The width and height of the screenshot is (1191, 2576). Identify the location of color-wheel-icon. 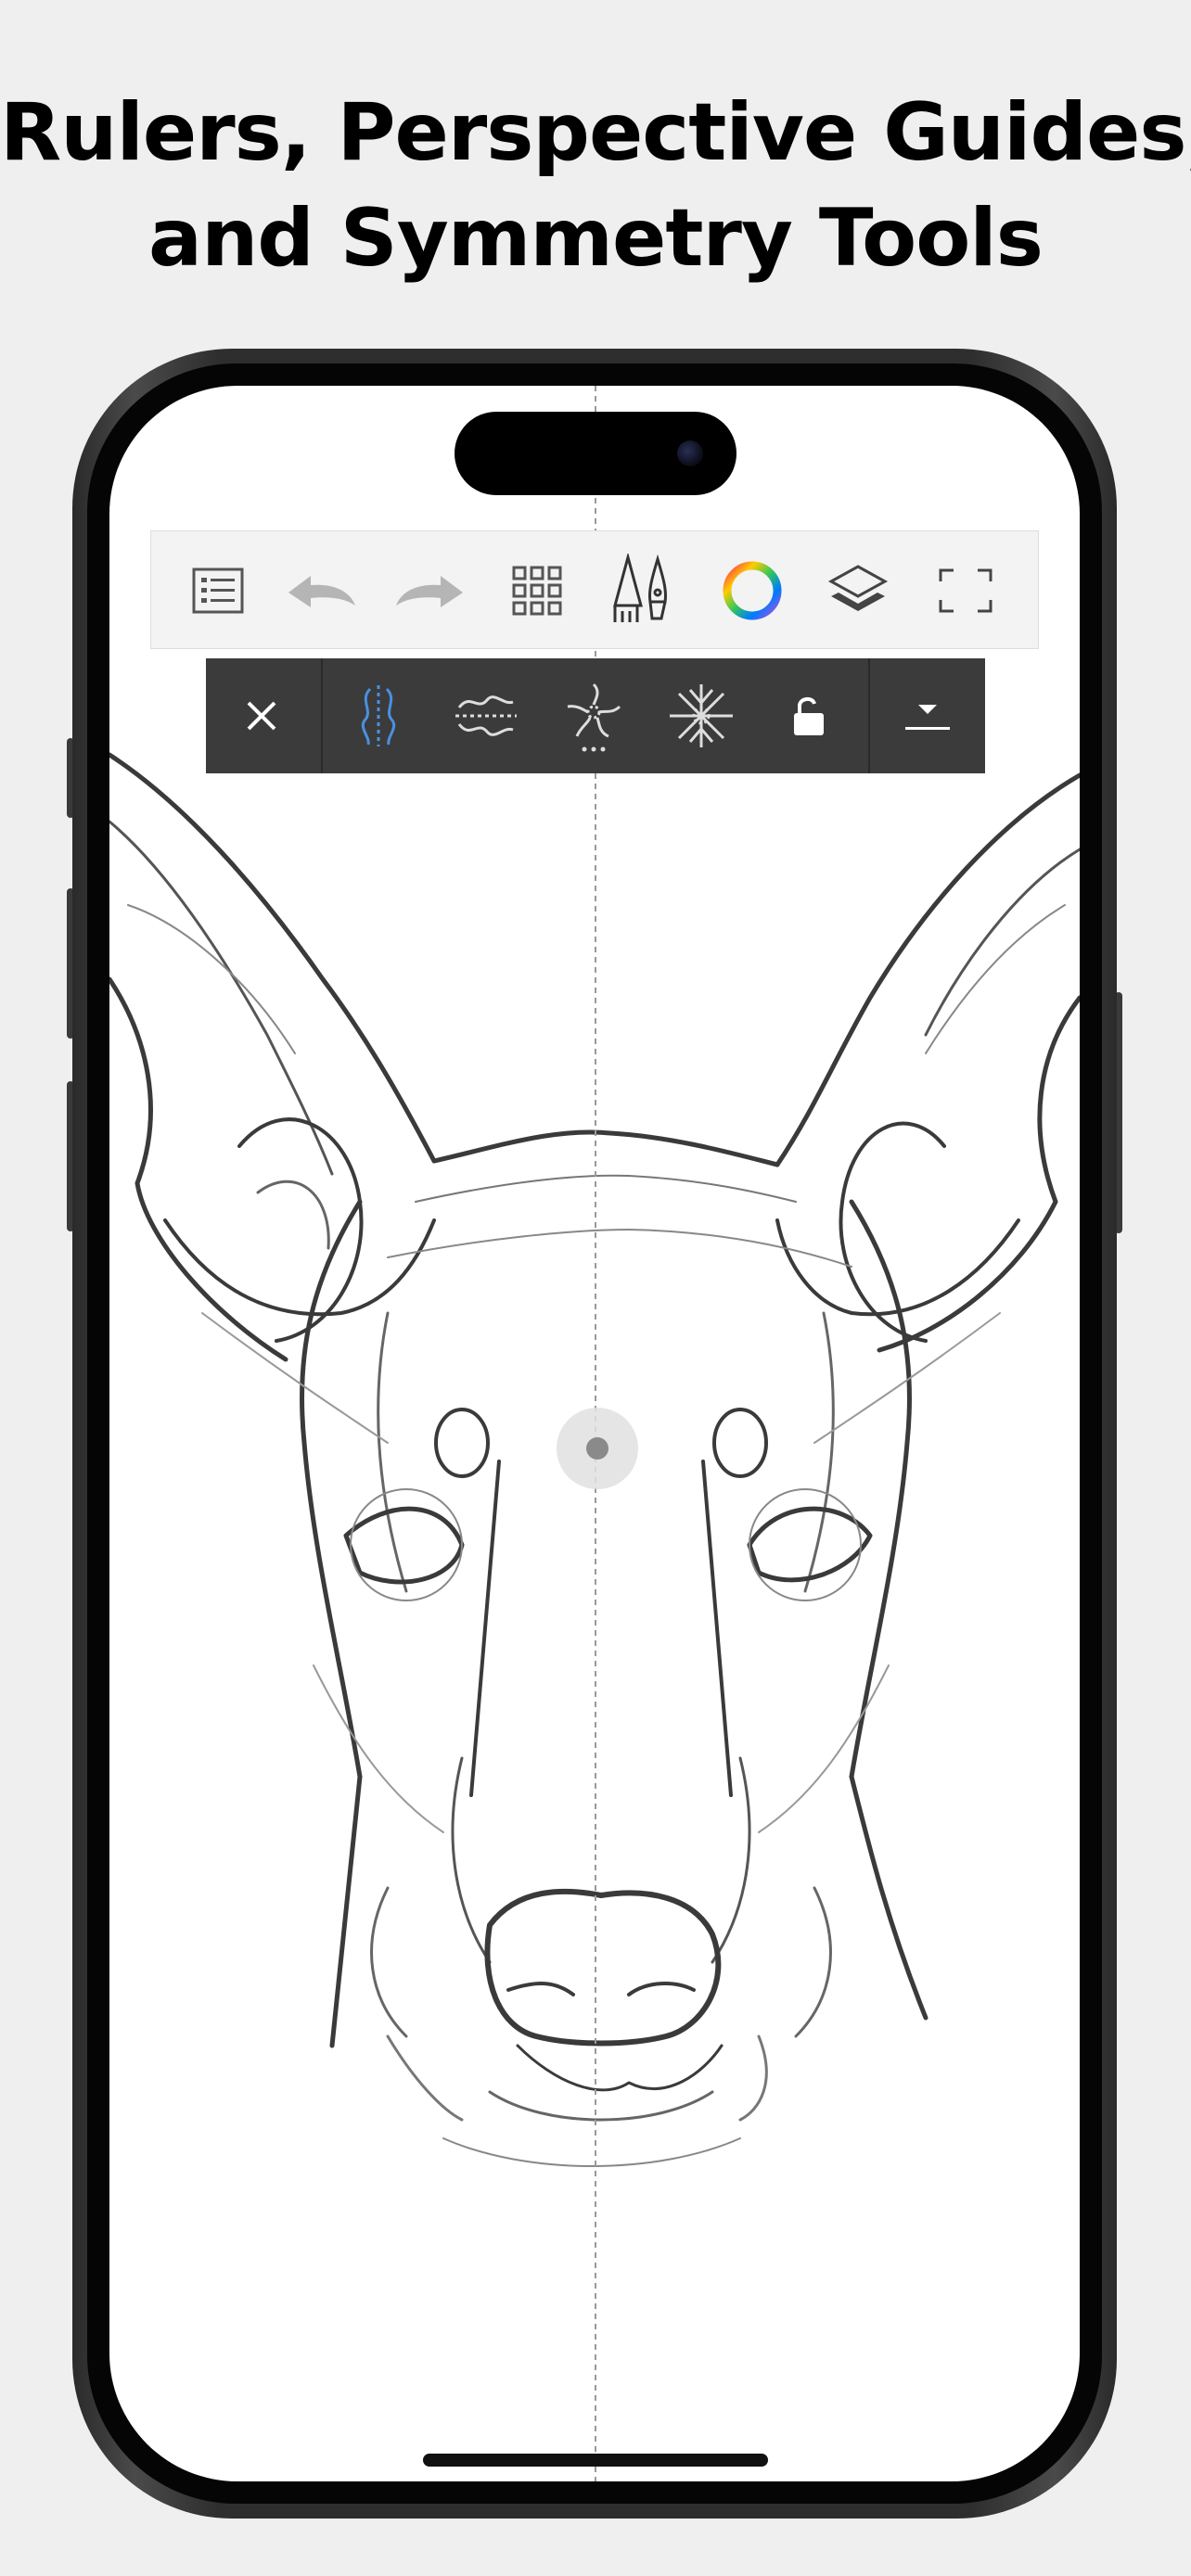
(752, 591).